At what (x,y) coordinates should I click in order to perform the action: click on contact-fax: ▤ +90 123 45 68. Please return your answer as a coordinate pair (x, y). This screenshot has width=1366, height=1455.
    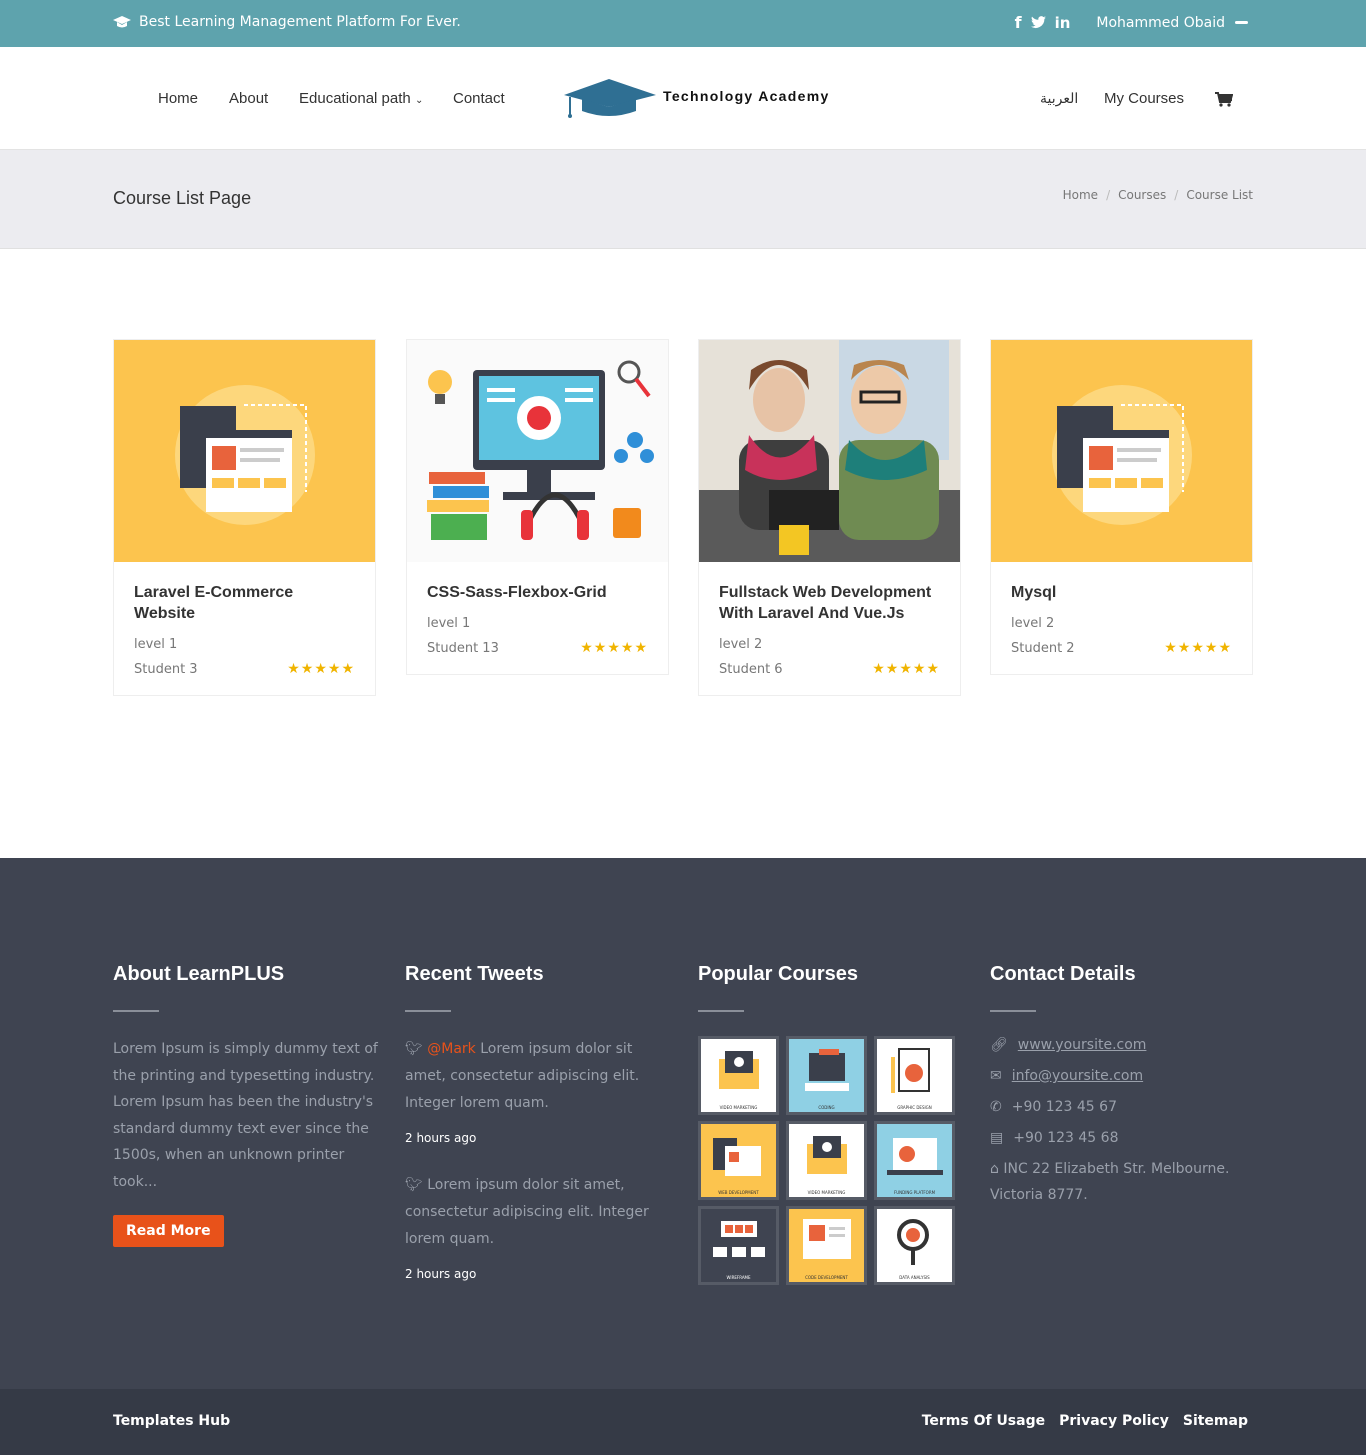
    Looking at the image, I should click on (1122, 1138).